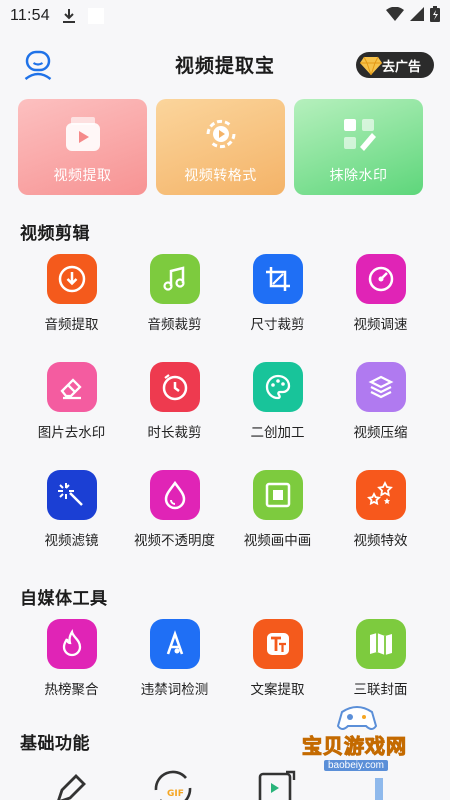 This screenshot has width=450, height=800. What do you see at coordinates (71, 325) in the screenshot?
I see `tool-label: 音频提取` at bounding box center [71, 325].